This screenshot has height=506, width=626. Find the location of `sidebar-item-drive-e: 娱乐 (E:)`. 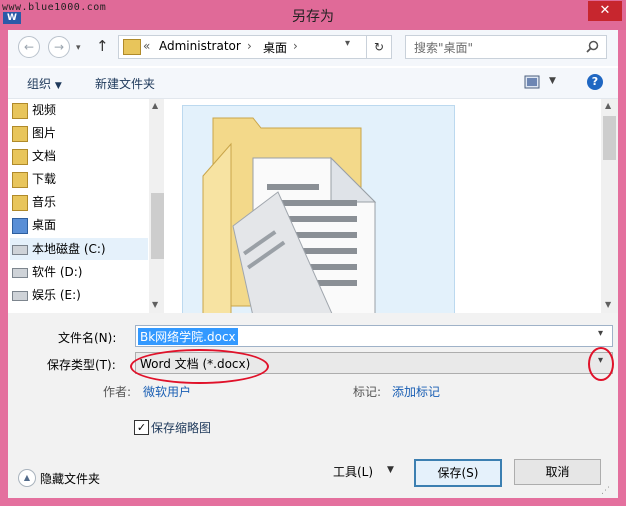

sidebar-item-drive-e: 娱乐 (E:) is located at coordinates (46, 295).